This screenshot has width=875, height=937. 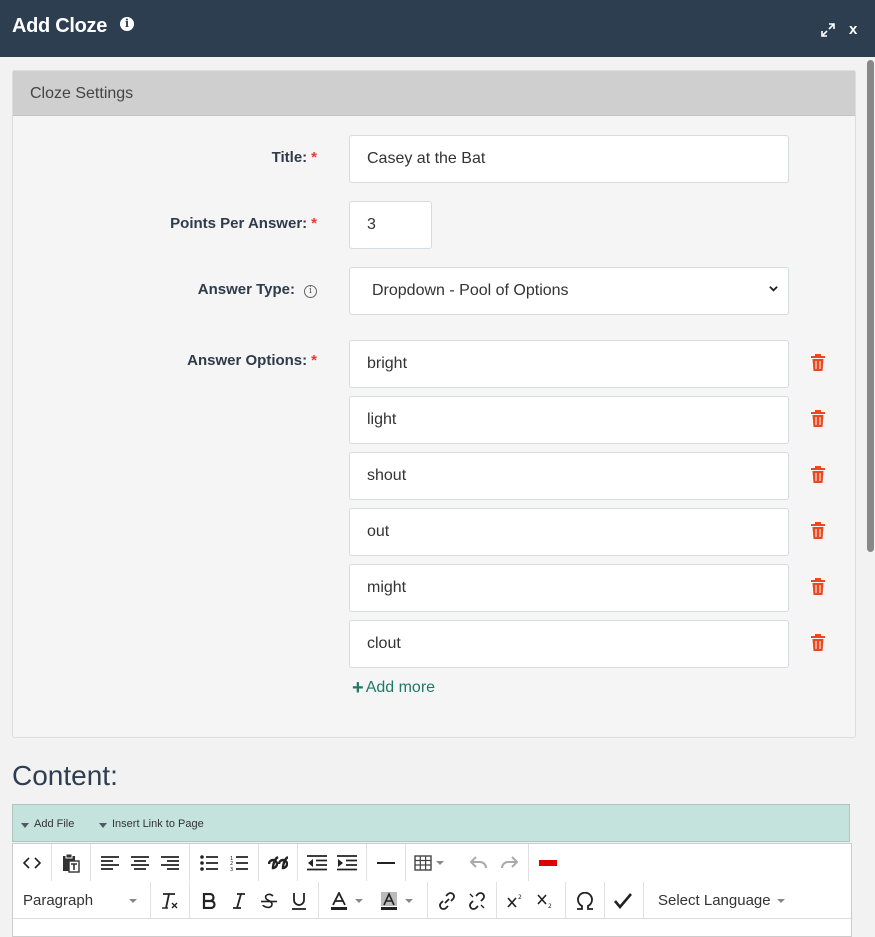 I want to click on align-center-icon, so click(x=140, y=863).